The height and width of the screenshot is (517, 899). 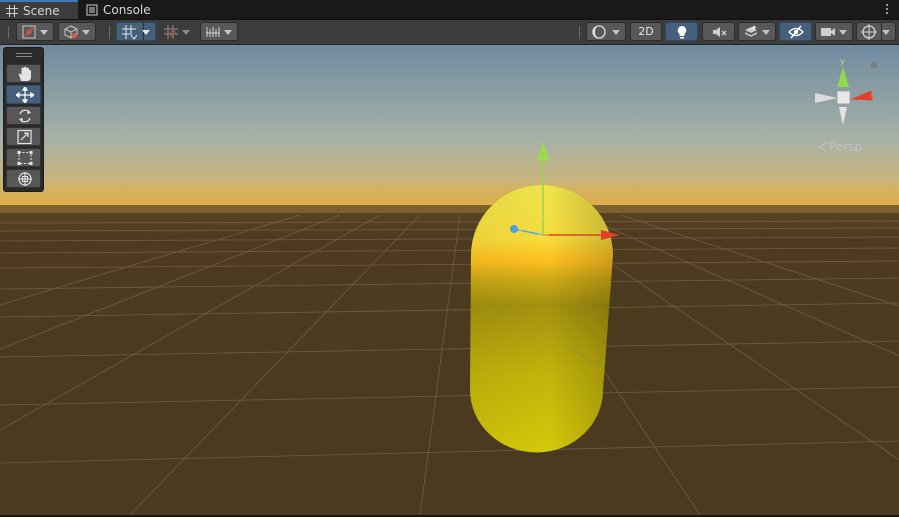 I want to click on rotate-icon, so click(x=25, y=116).